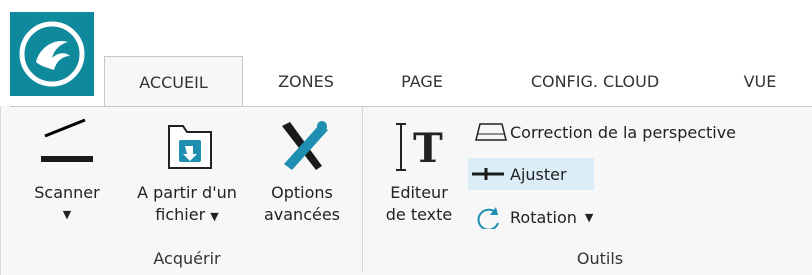 The image size is (812, 275). Describe the element at coordinates (422, 81) in the screenshot. I see `tab-page: PAGE` at that location.